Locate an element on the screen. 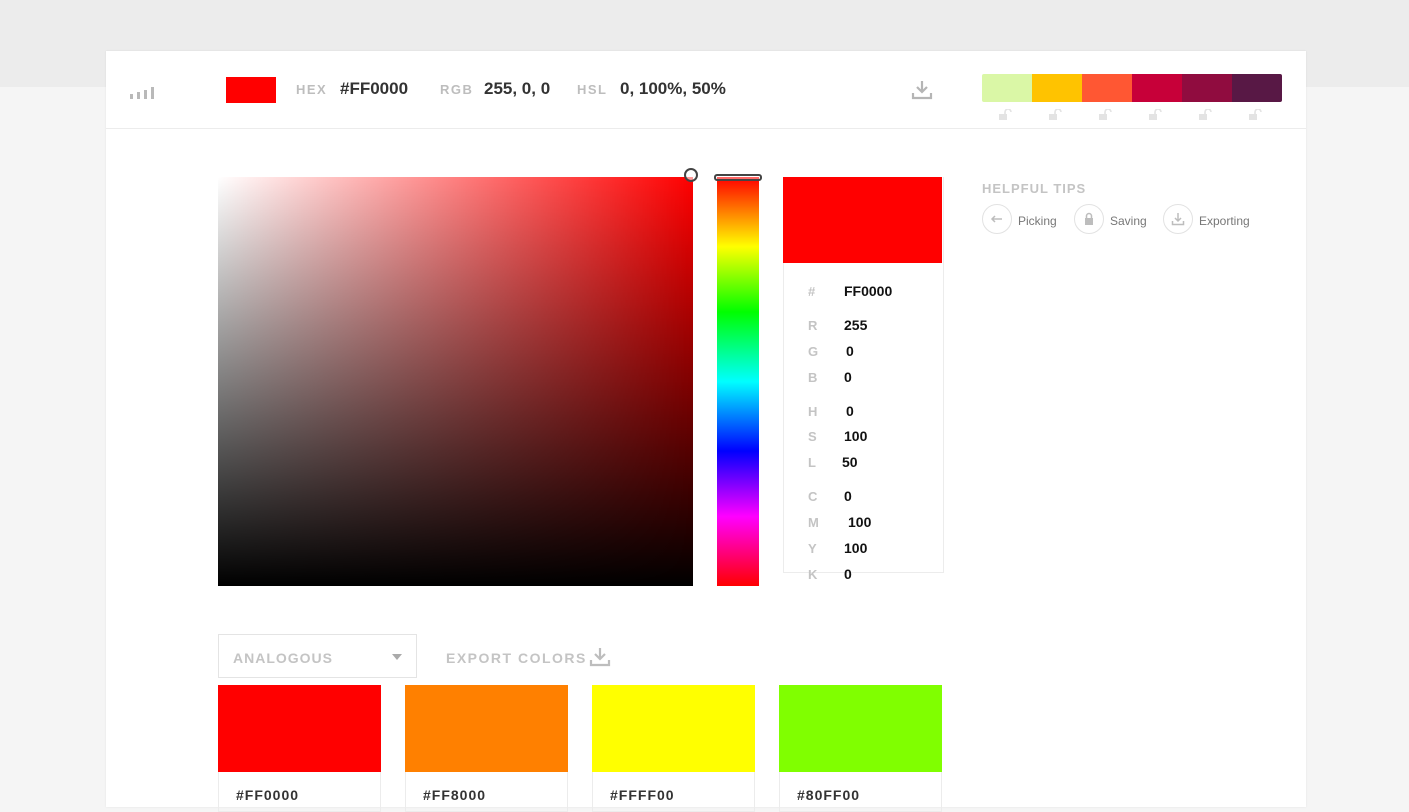 The image size is (1409, 812). detail-key: C is located at coordinates (813, 496).